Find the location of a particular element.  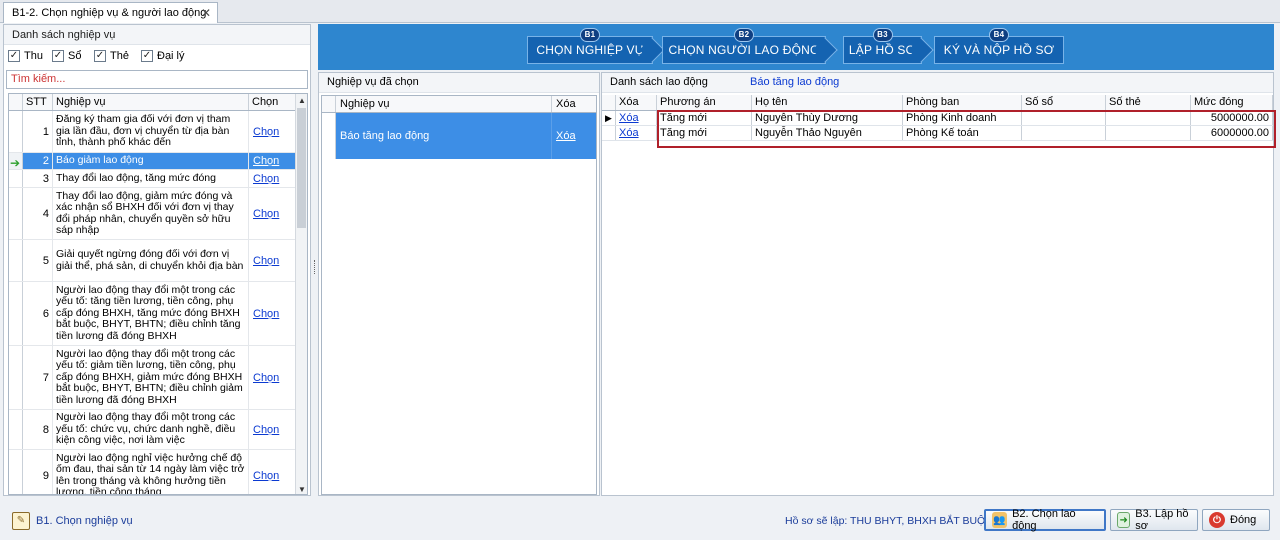

table-row-selected: ➔ 2 Báo giảm lao động Chọn is located at coordinates (158, 161).